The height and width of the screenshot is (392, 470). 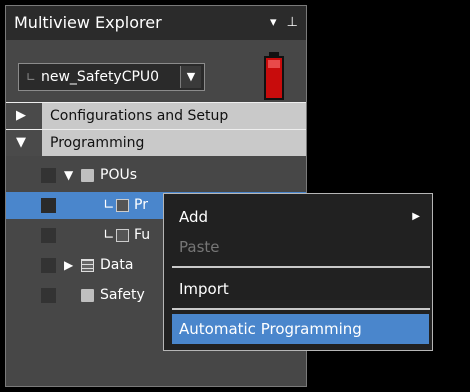 I want to click on tree-item-label: Fu, so click(x=142, y=235).